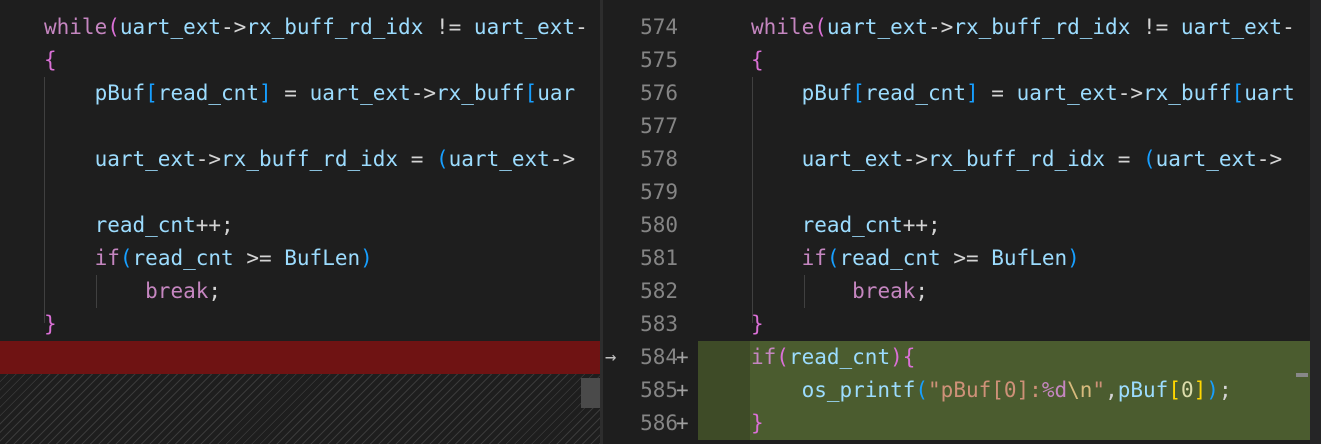  What do you see at coordinates (921, 225) in the screenshot?
I see `code-token: ++;` at bounding box center [921, 225].